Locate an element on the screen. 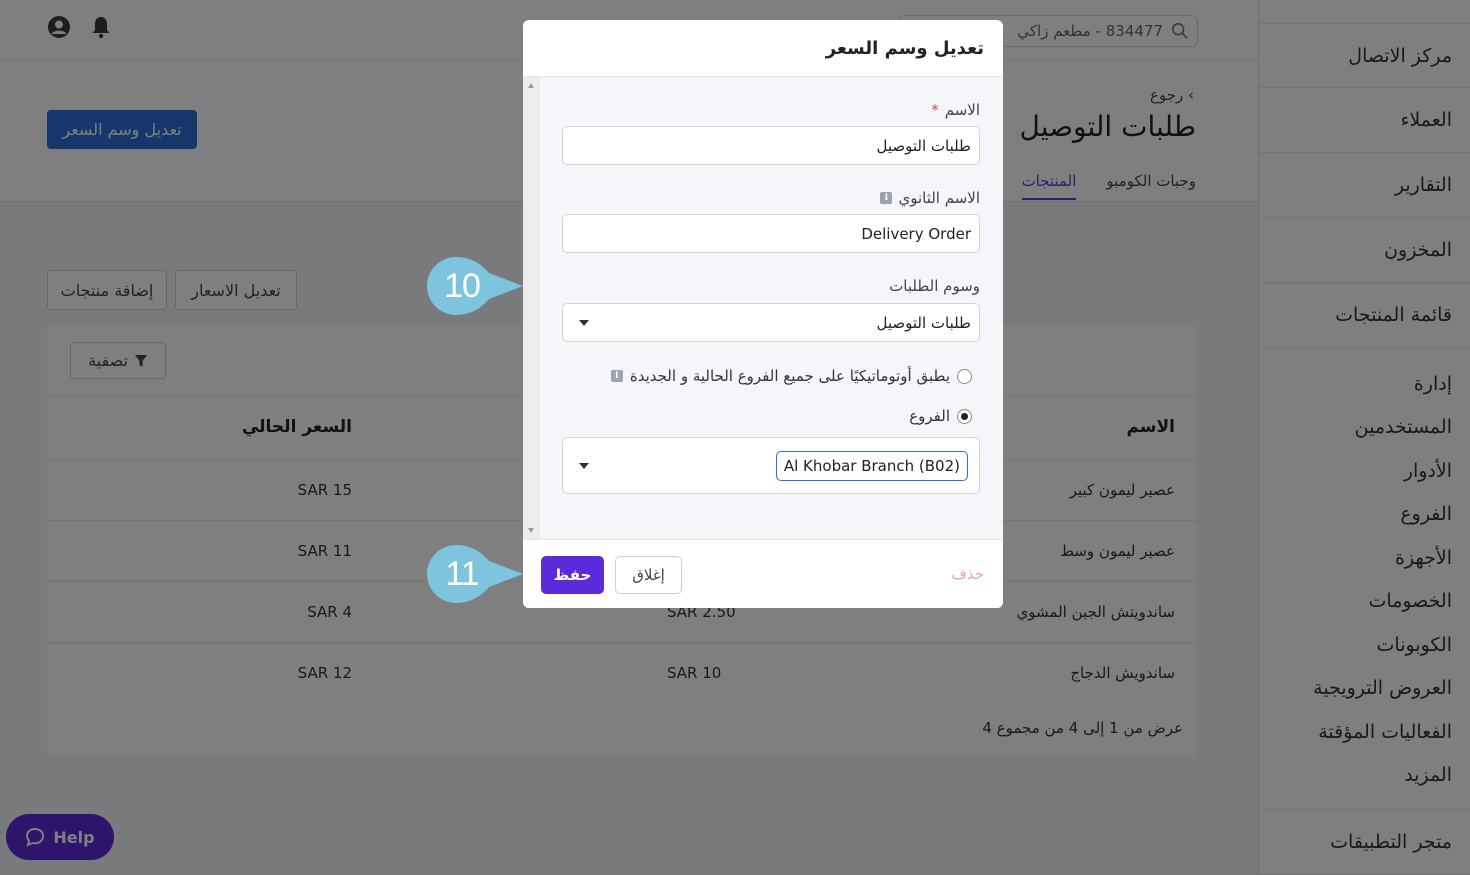  secondary-name-input-value: Delivery Order is located at coordinates (916, 233).